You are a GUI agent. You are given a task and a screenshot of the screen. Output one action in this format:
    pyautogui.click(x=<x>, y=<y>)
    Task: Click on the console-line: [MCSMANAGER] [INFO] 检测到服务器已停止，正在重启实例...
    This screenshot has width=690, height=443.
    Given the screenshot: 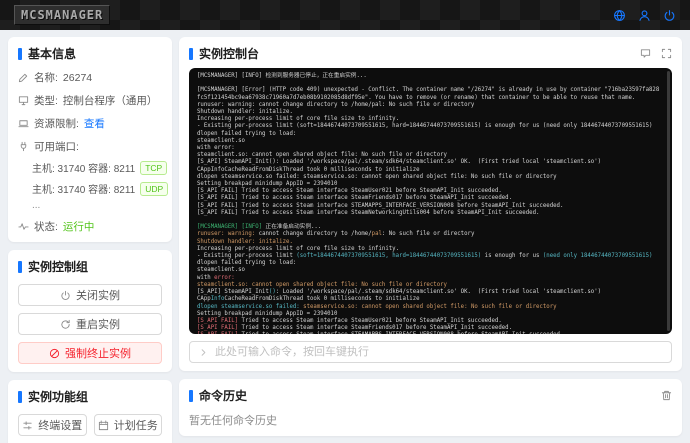 What is the action you would take?
    pyautogui.click(x=282, y=76)
    